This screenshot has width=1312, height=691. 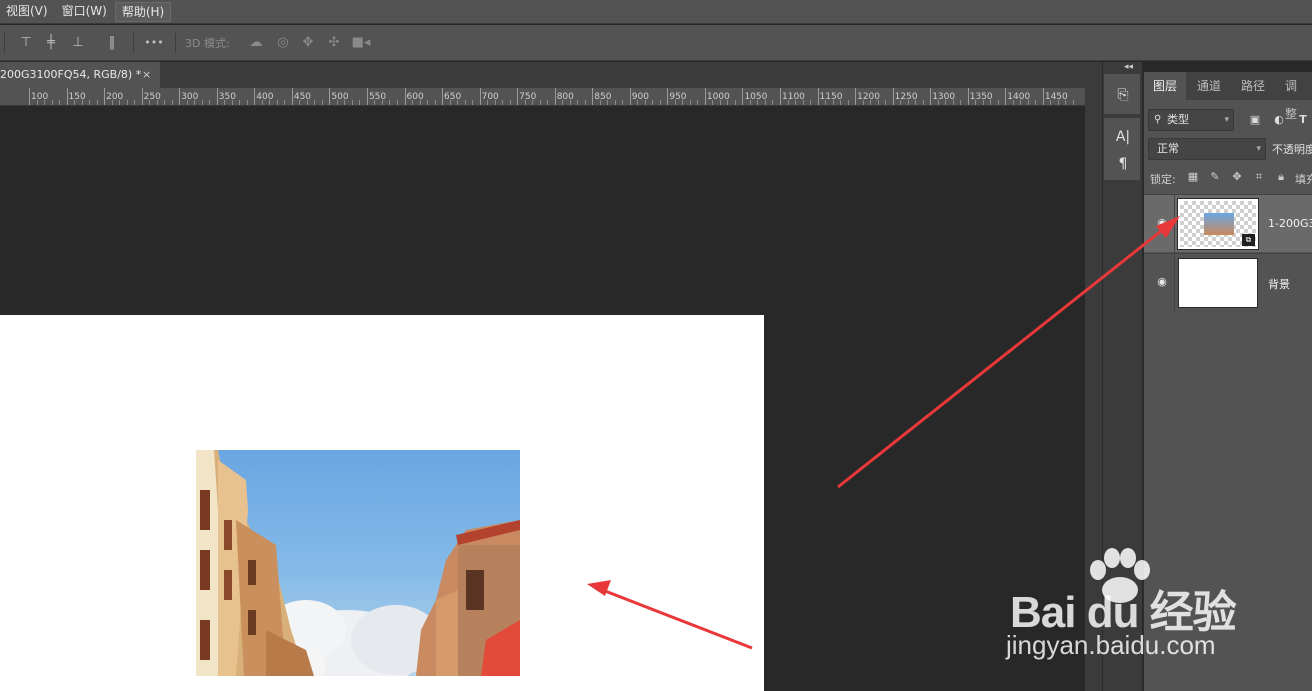 I want to click on history-icon: ⎘, so click(x=1123, y=95).